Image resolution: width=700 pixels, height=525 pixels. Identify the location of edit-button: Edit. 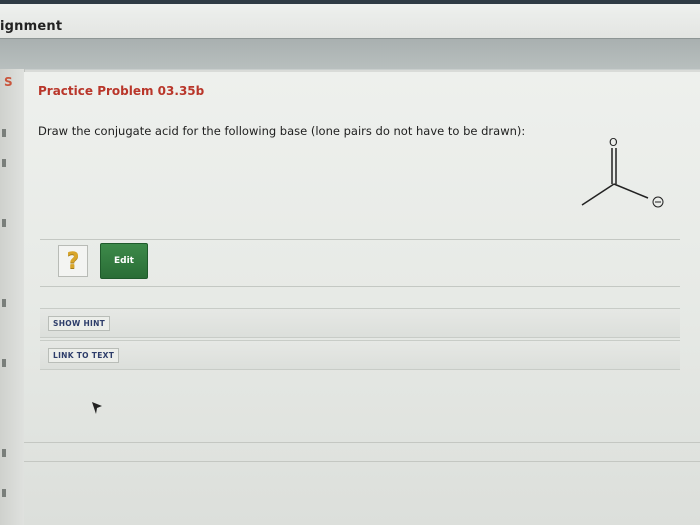
(124, 261).